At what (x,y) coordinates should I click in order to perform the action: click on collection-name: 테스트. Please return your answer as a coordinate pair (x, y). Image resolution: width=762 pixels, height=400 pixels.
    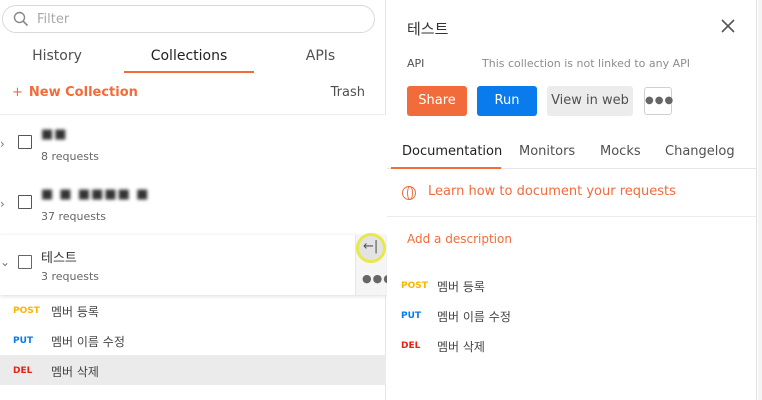
    Looking at the image, I should click on (59, 258).